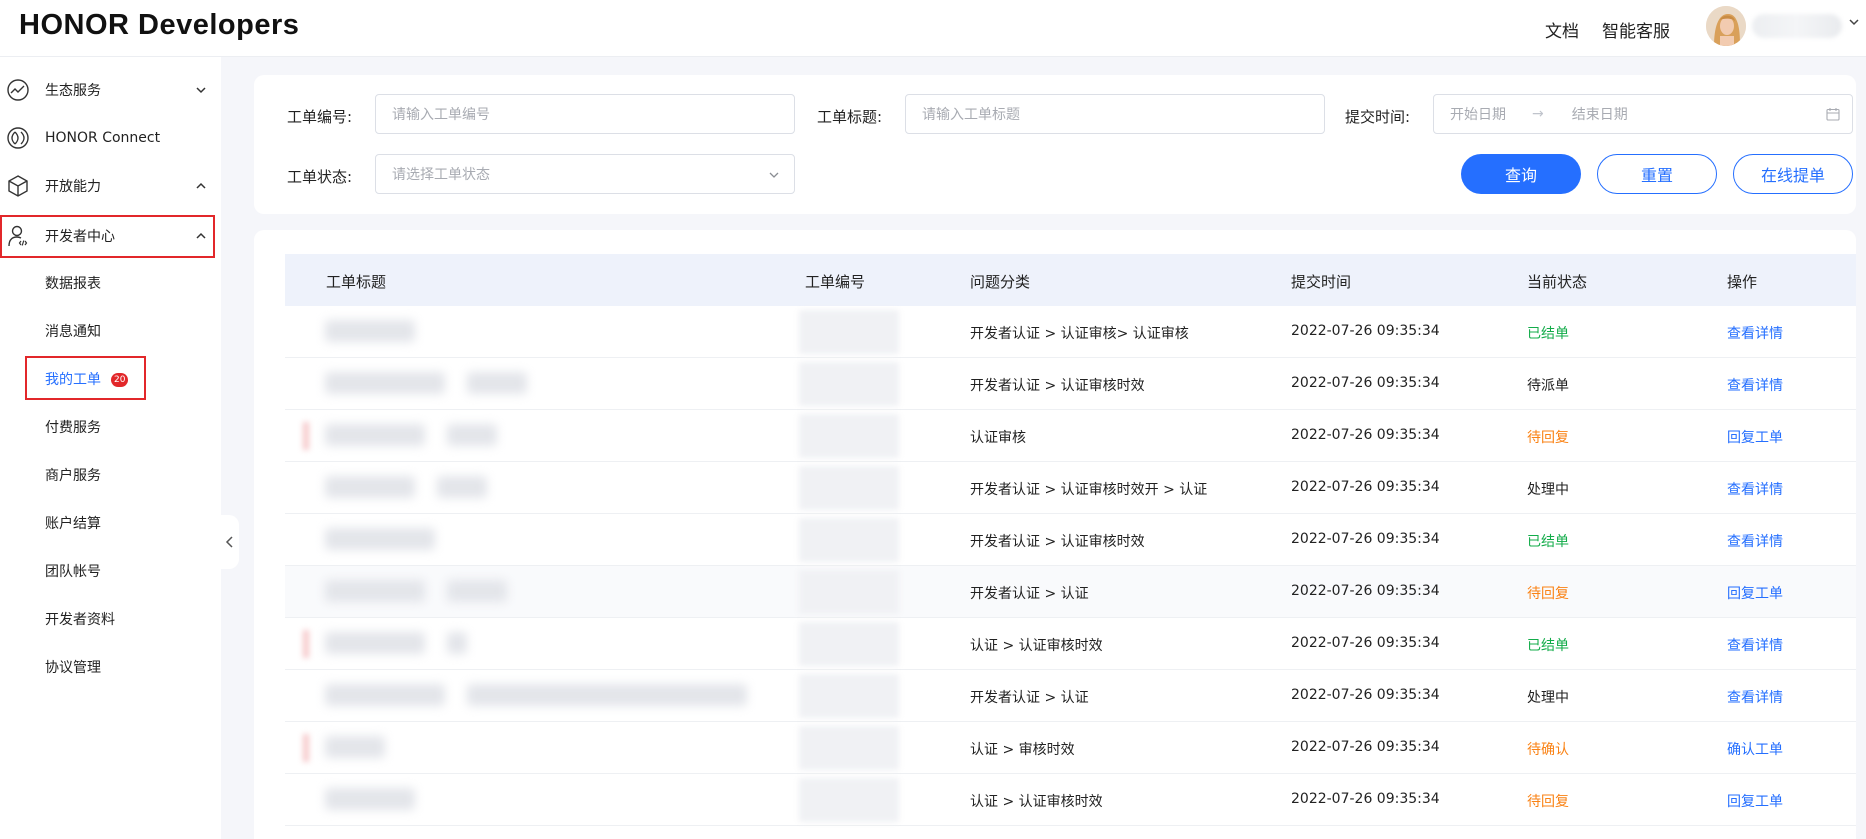 The height and width of the screenshot is (839, 1866). What do you see at coordinates (585, 174) in the screenshot?
I see `status-select: 请选择工单状态` at bounding box center [585, 174].